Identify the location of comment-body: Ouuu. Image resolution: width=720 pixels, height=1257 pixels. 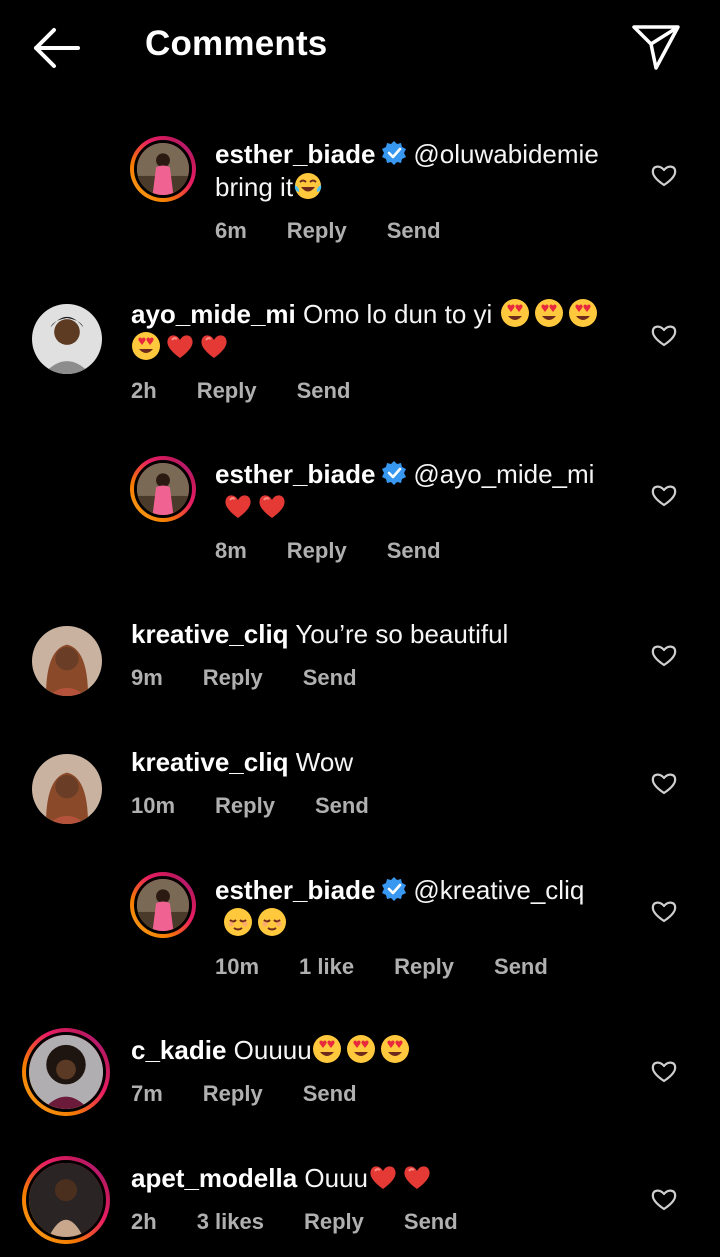
(336, 1178).